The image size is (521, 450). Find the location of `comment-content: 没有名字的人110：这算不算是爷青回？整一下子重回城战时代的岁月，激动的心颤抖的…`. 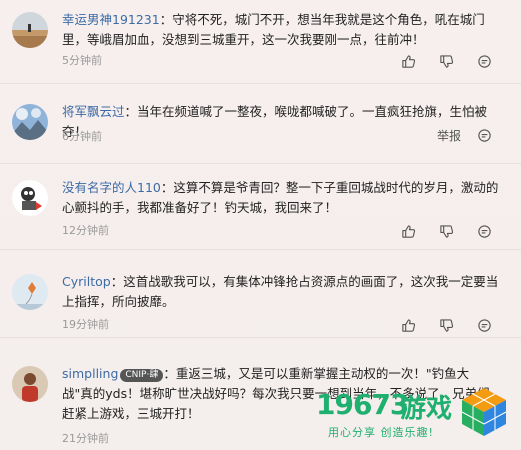

comment-content: 没有名字的人110：这算不算是爷青回？整一下子重回城战时代的岁月，激动的心颤抖的… is located at coordinates (280, 197).